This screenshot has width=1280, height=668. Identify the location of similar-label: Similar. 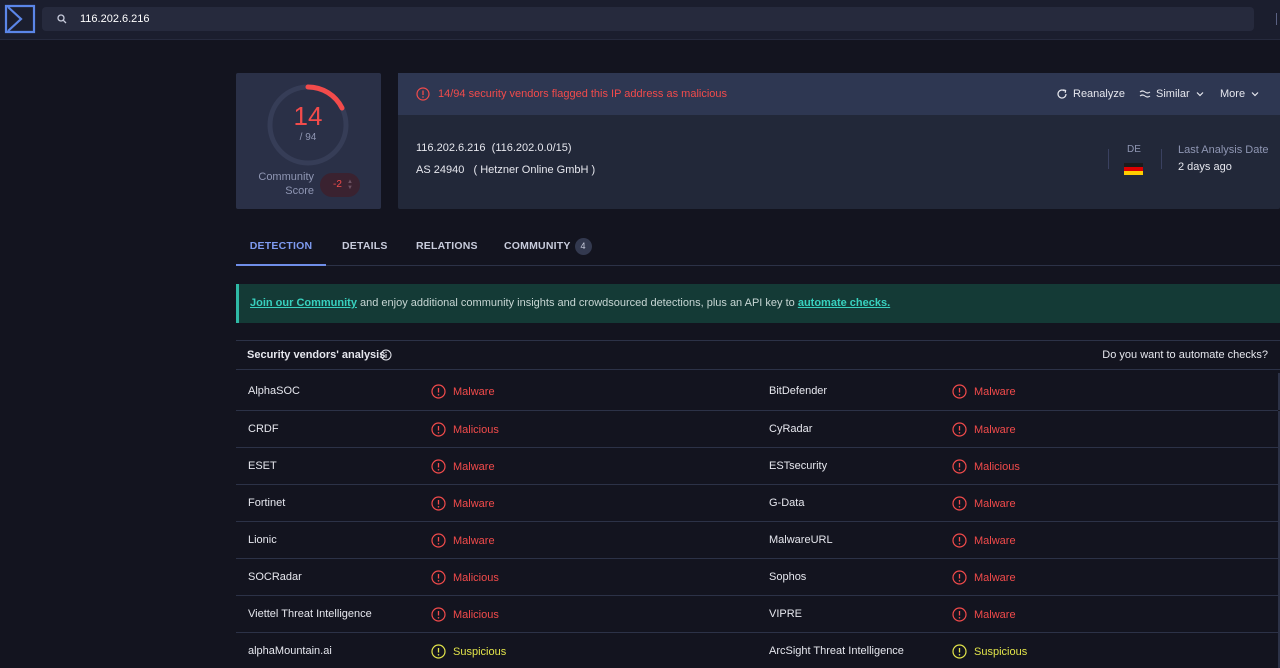
(1173, 94).